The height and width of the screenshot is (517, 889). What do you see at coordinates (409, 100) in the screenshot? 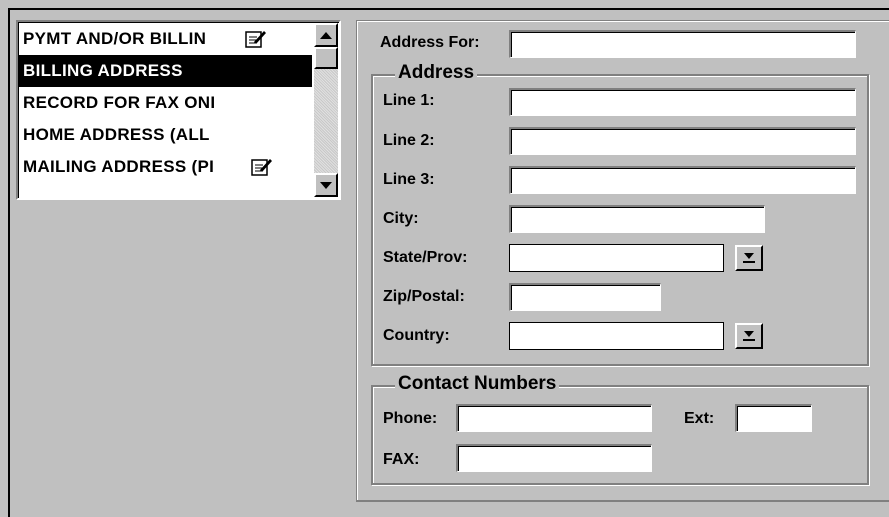
I see `line1-label: Line 1:` at bounding box center [409, 100].